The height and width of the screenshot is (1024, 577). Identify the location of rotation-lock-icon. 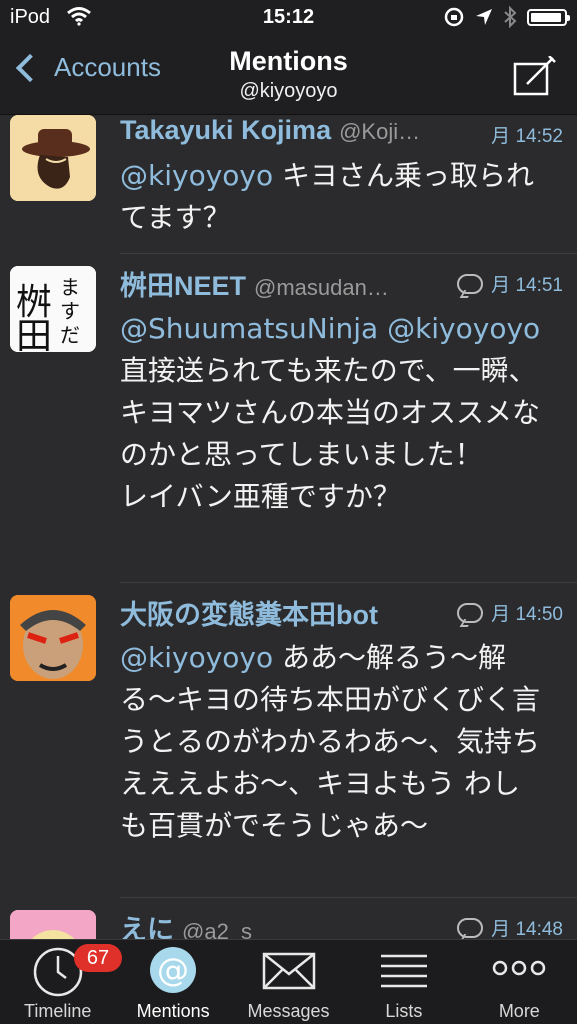
(454, 17).